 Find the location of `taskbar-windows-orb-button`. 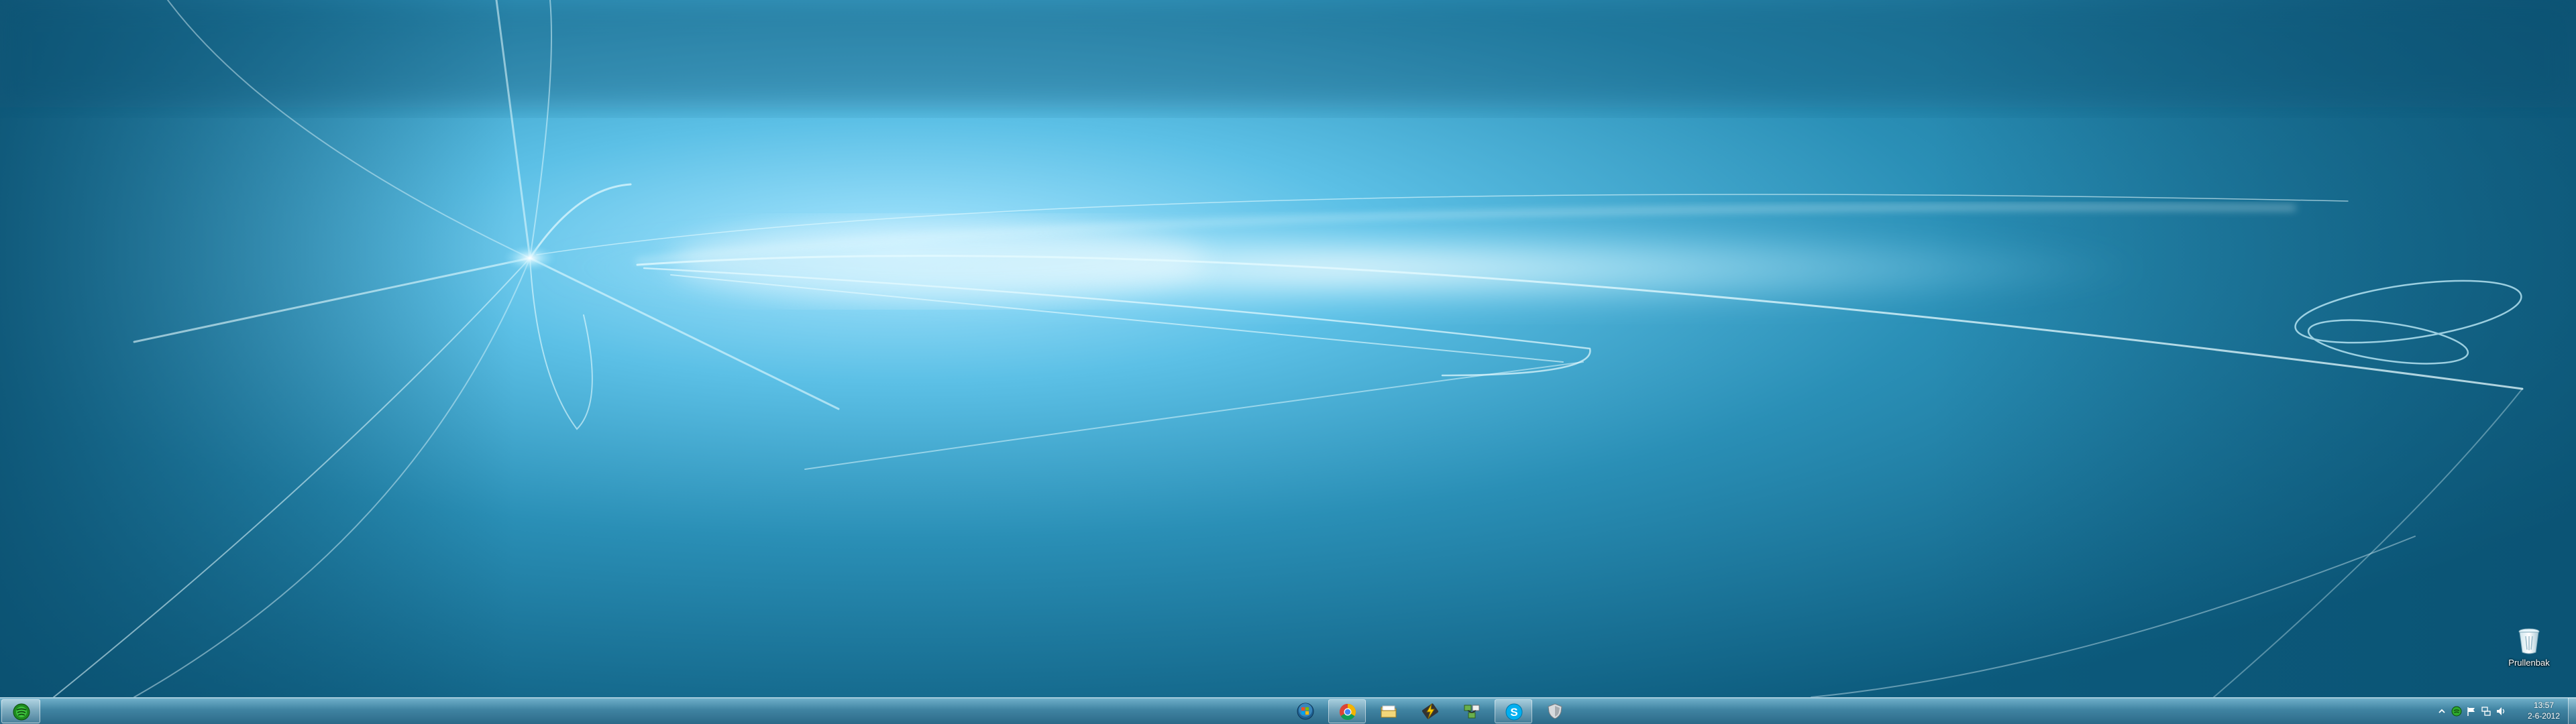

taskbar-windows-orb-button is located at coordinates (1305, 711).